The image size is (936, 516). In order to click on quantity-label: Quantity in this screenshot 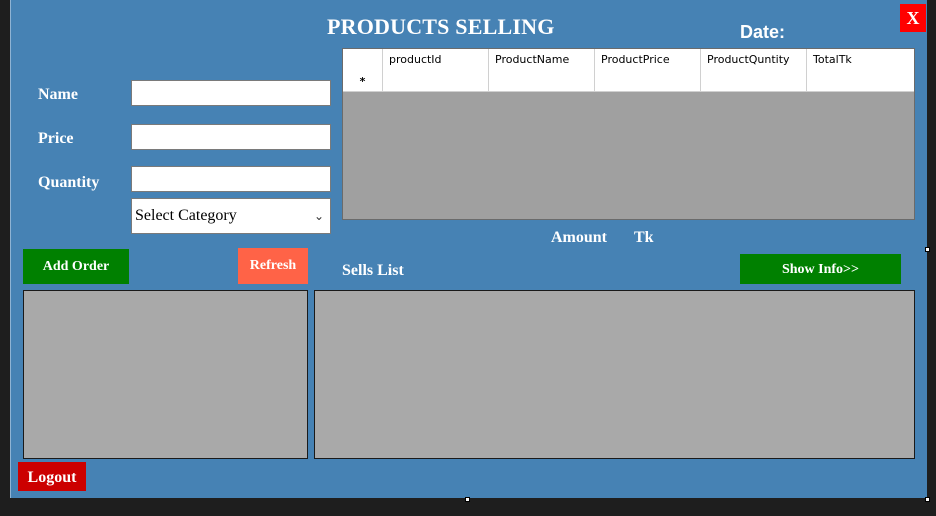, I will do `click(69, 182)`.